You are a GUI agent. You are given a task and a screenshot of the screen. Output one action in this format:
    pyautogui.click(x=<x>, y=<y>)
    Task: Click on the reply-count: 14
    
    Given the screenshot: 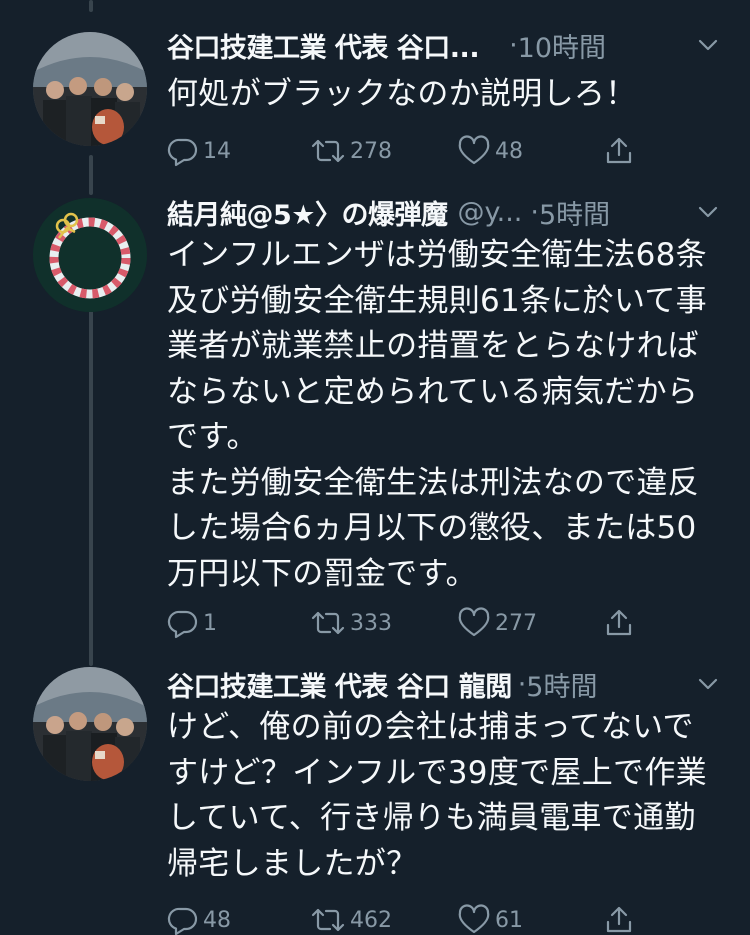 What is the action you would take?
    pyautogui.click(x=217, y=151)
    